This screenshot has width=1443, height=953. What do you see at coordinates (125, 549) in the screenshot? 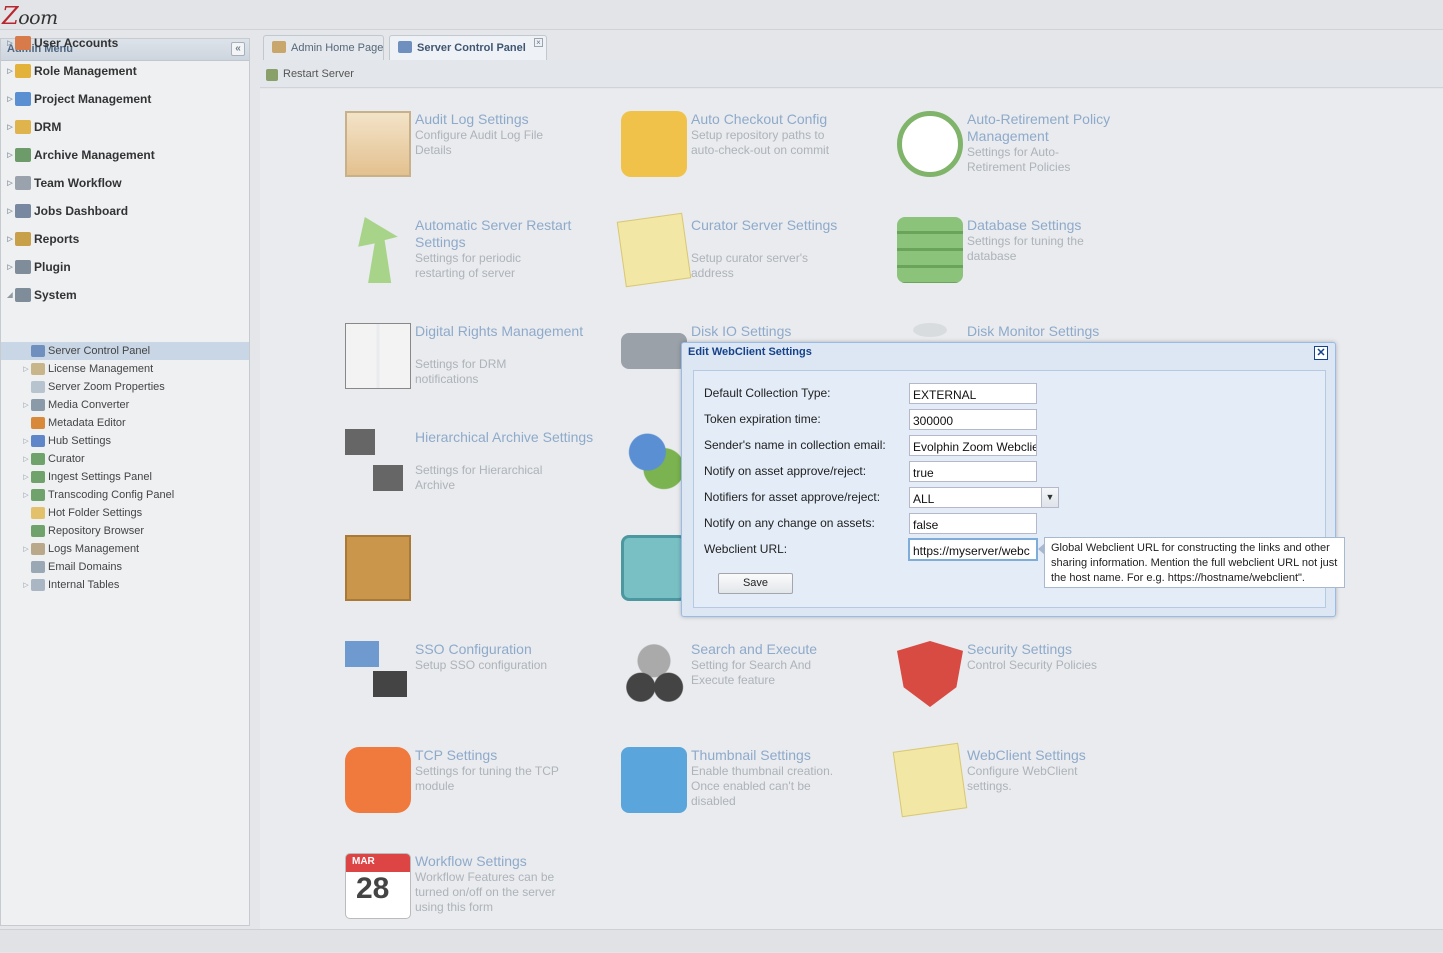
I see `sidebar-subitem-logs-management: ▷ Logs Management` at bounding box center [125, 549].